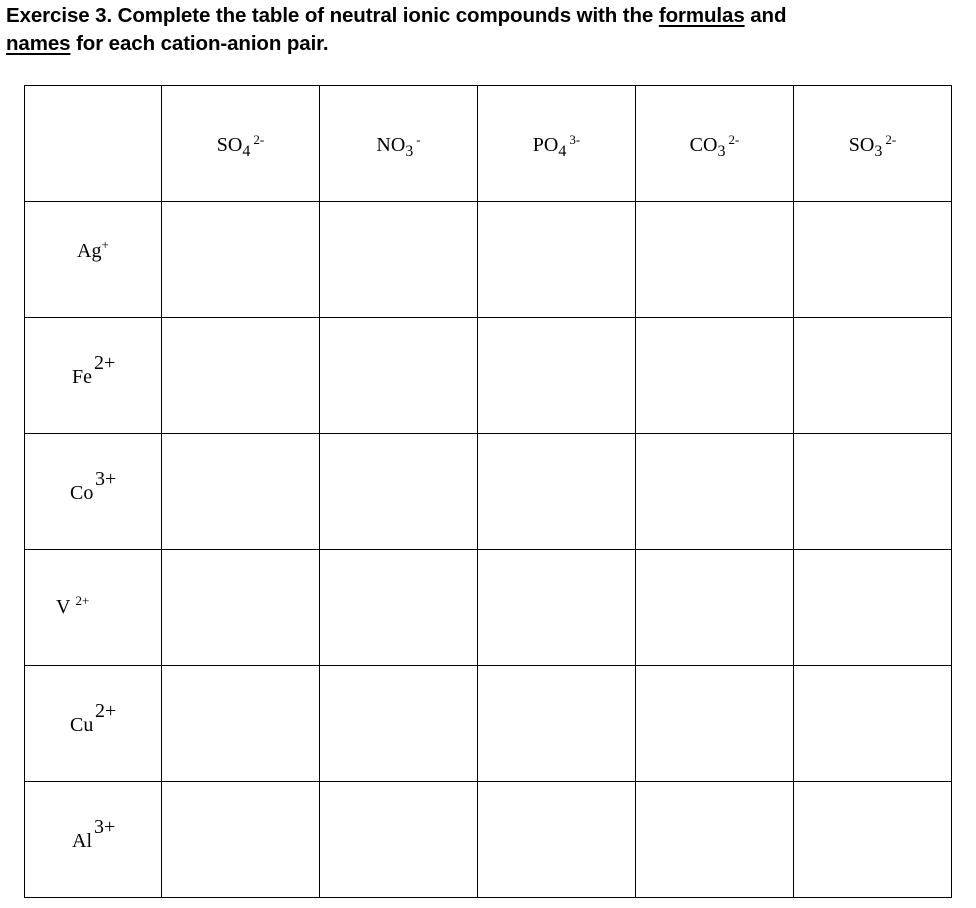 This screenshot has width=976, height=908. What do you see at coordinates (82, 377) in the screenshot?
I see `cation-symbol: Fe` at bounding box center [82, 377].